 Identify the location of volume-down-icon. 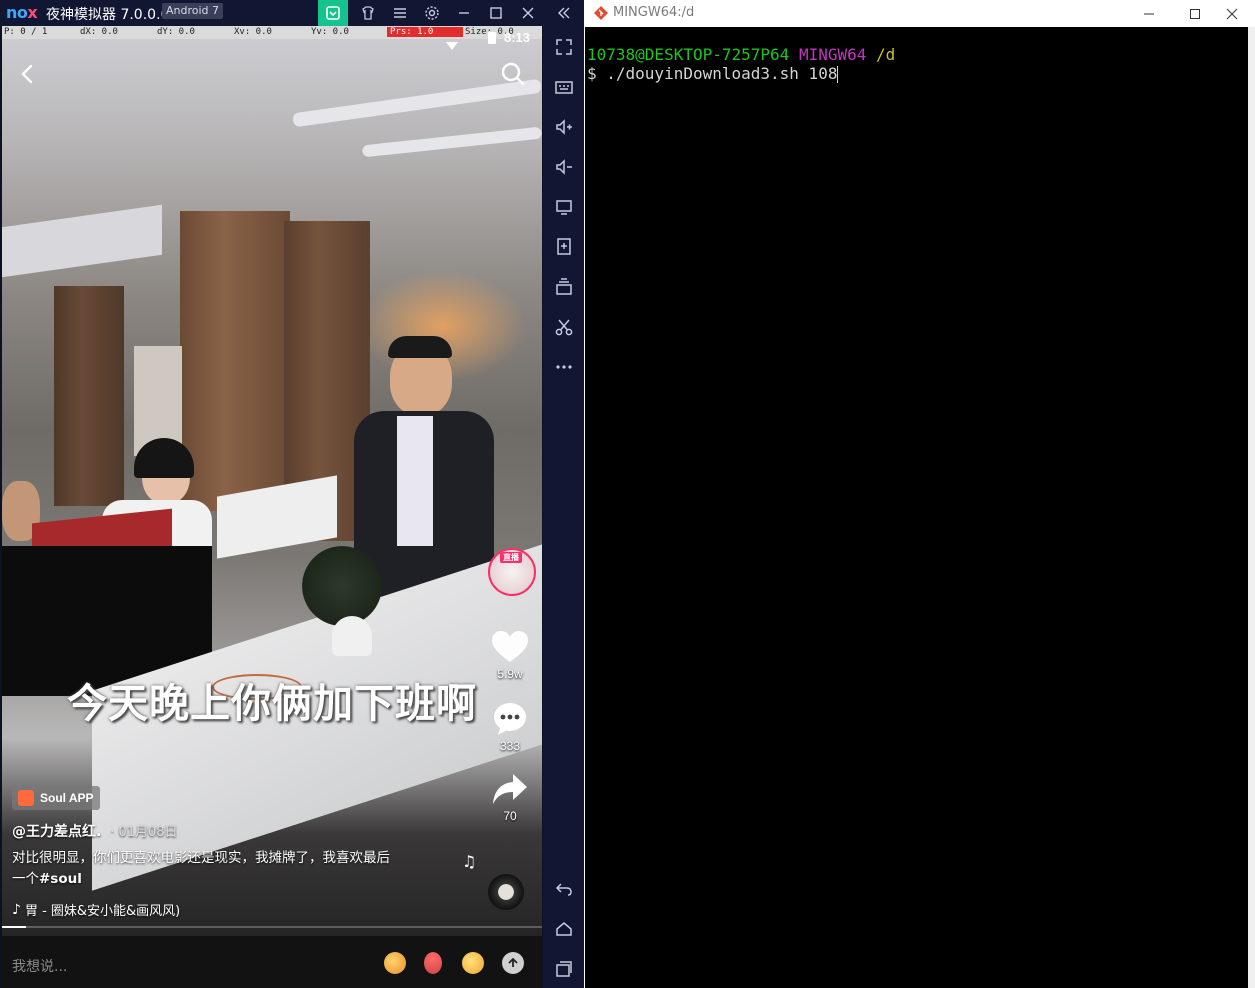
(563, 167).